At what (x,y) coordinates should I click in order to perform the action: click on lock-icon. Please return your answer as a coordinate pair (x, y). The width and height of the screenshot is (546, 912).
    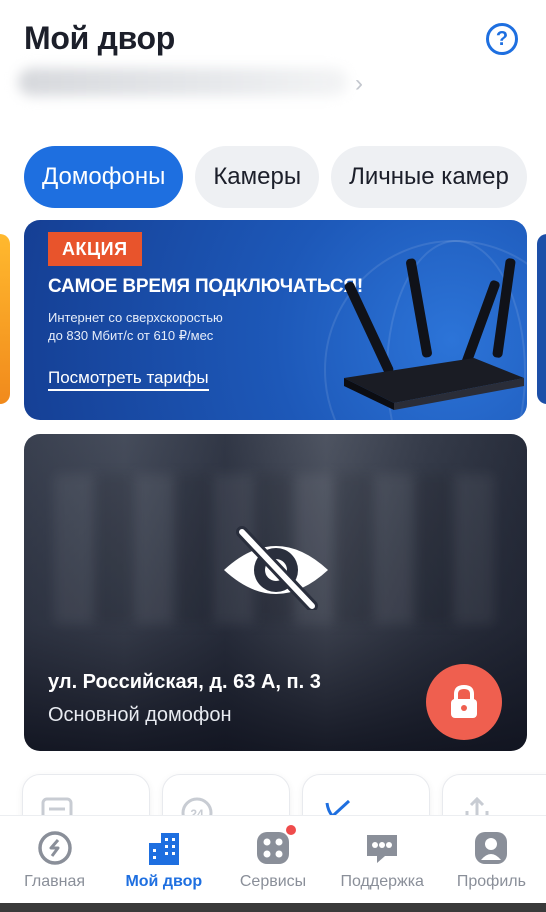
    Looking at the image, I should click on (464, 701).